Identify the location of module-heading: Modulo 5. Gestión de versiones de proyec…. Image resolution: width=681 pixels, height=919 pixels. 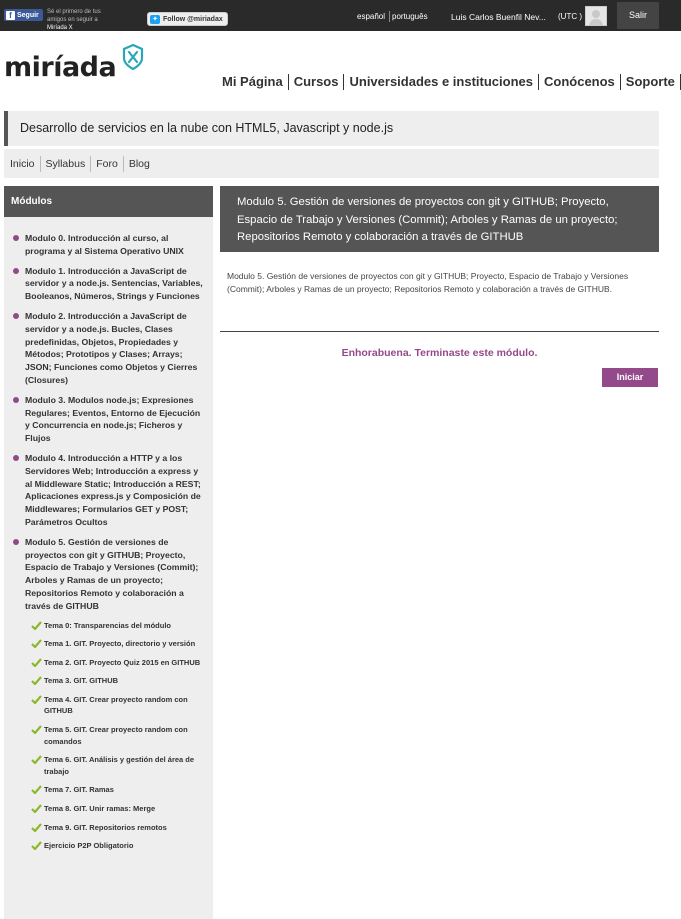
(439, 219).